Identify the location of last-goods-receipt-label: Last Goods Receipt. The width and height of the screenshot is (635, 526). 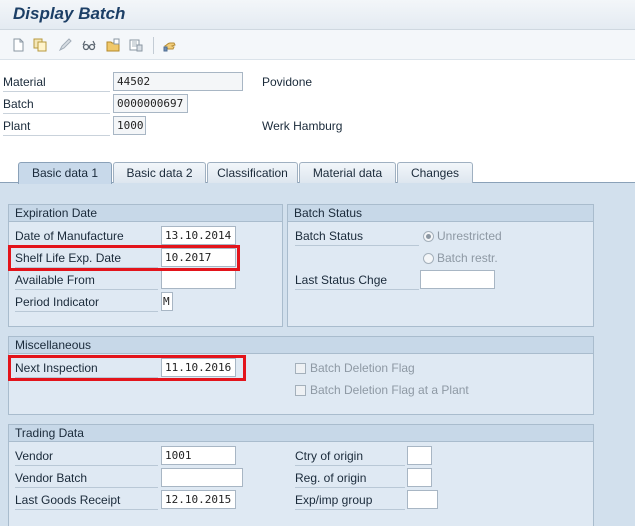
(86, 500).